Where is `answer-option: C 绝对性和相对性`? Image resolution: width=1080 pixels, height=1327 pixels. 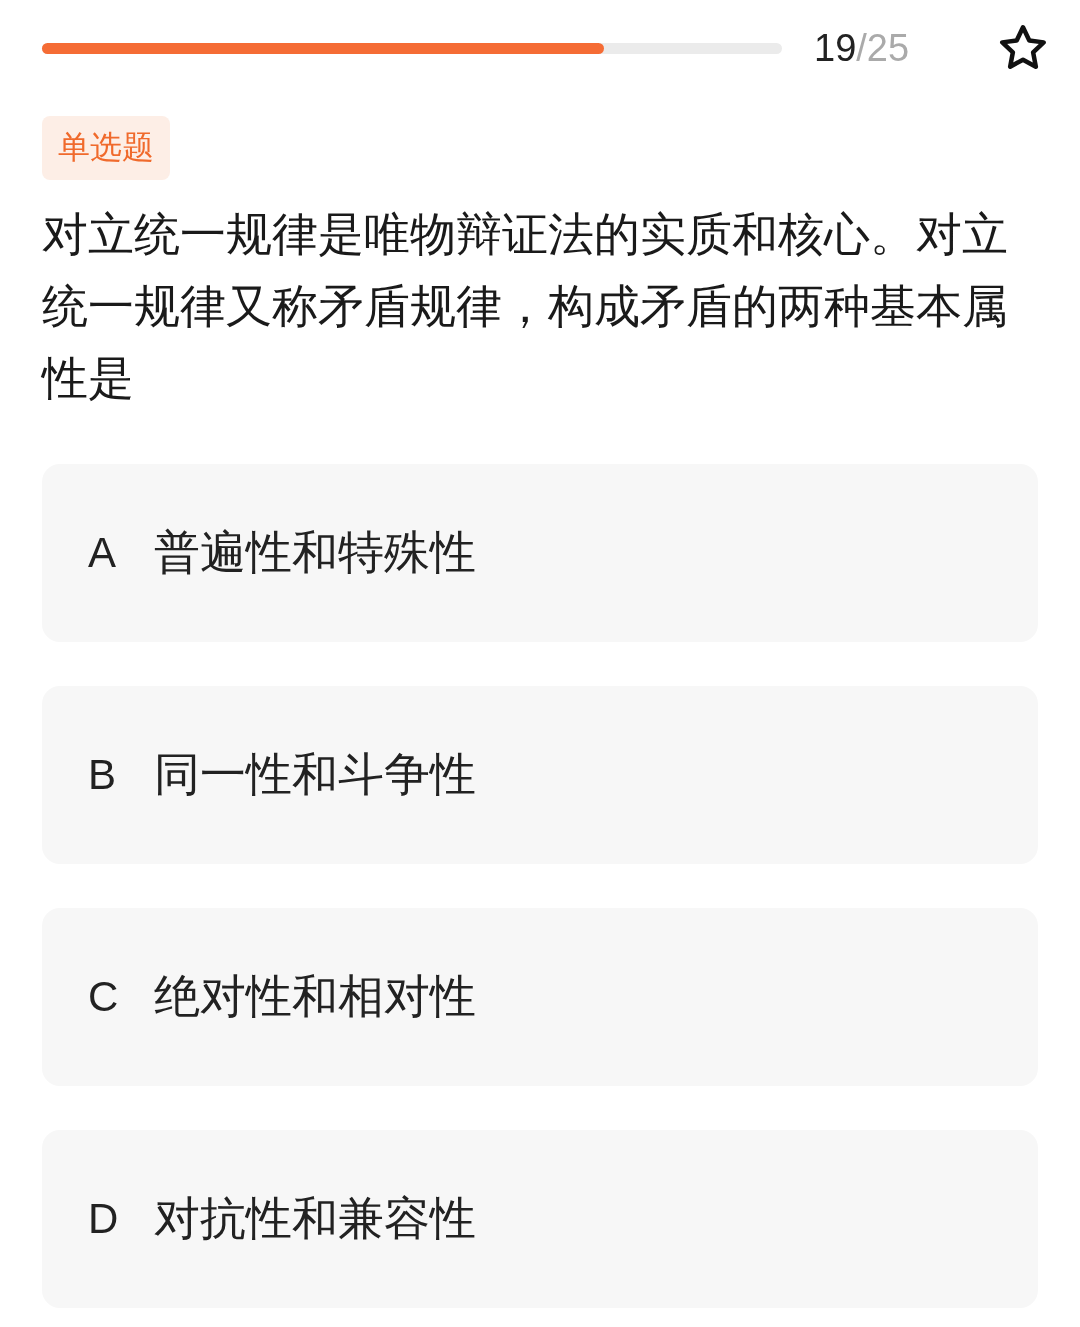
answer-option: C 绝对性和相对性 is located at coordinates (540, 997).